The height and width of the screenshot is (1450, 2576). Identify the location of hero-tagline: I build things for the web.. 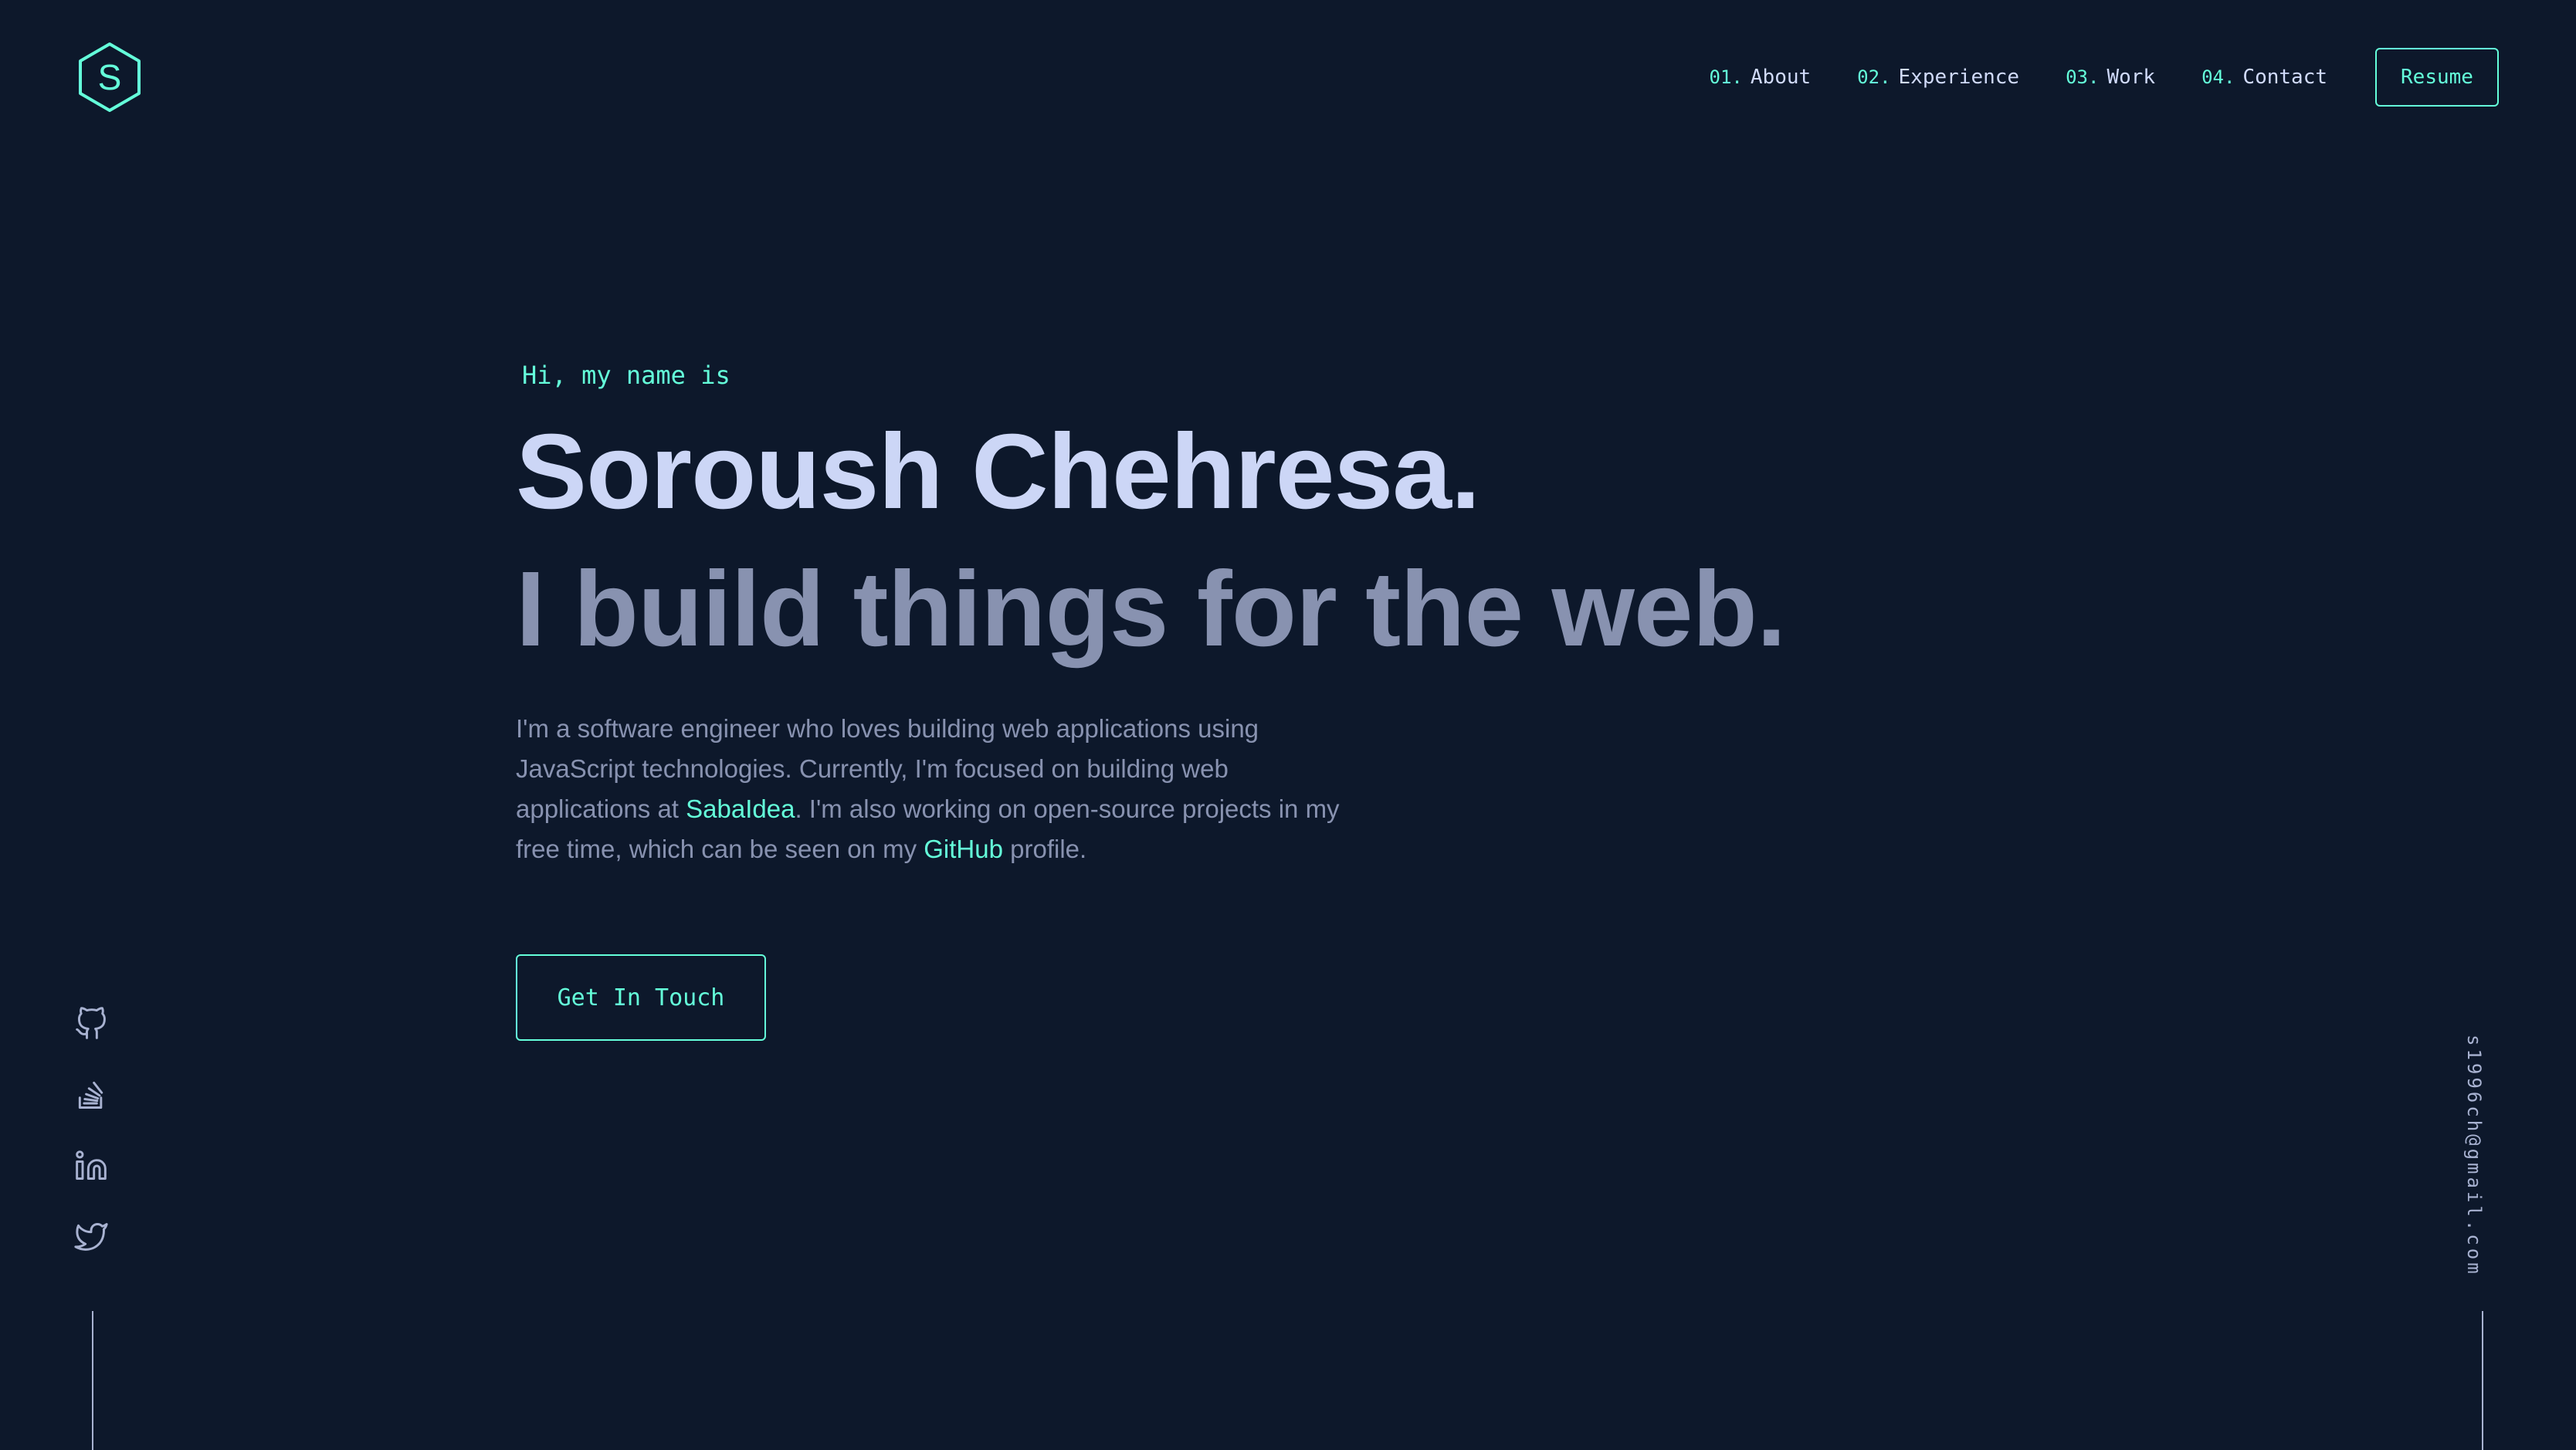
(1151, 610).